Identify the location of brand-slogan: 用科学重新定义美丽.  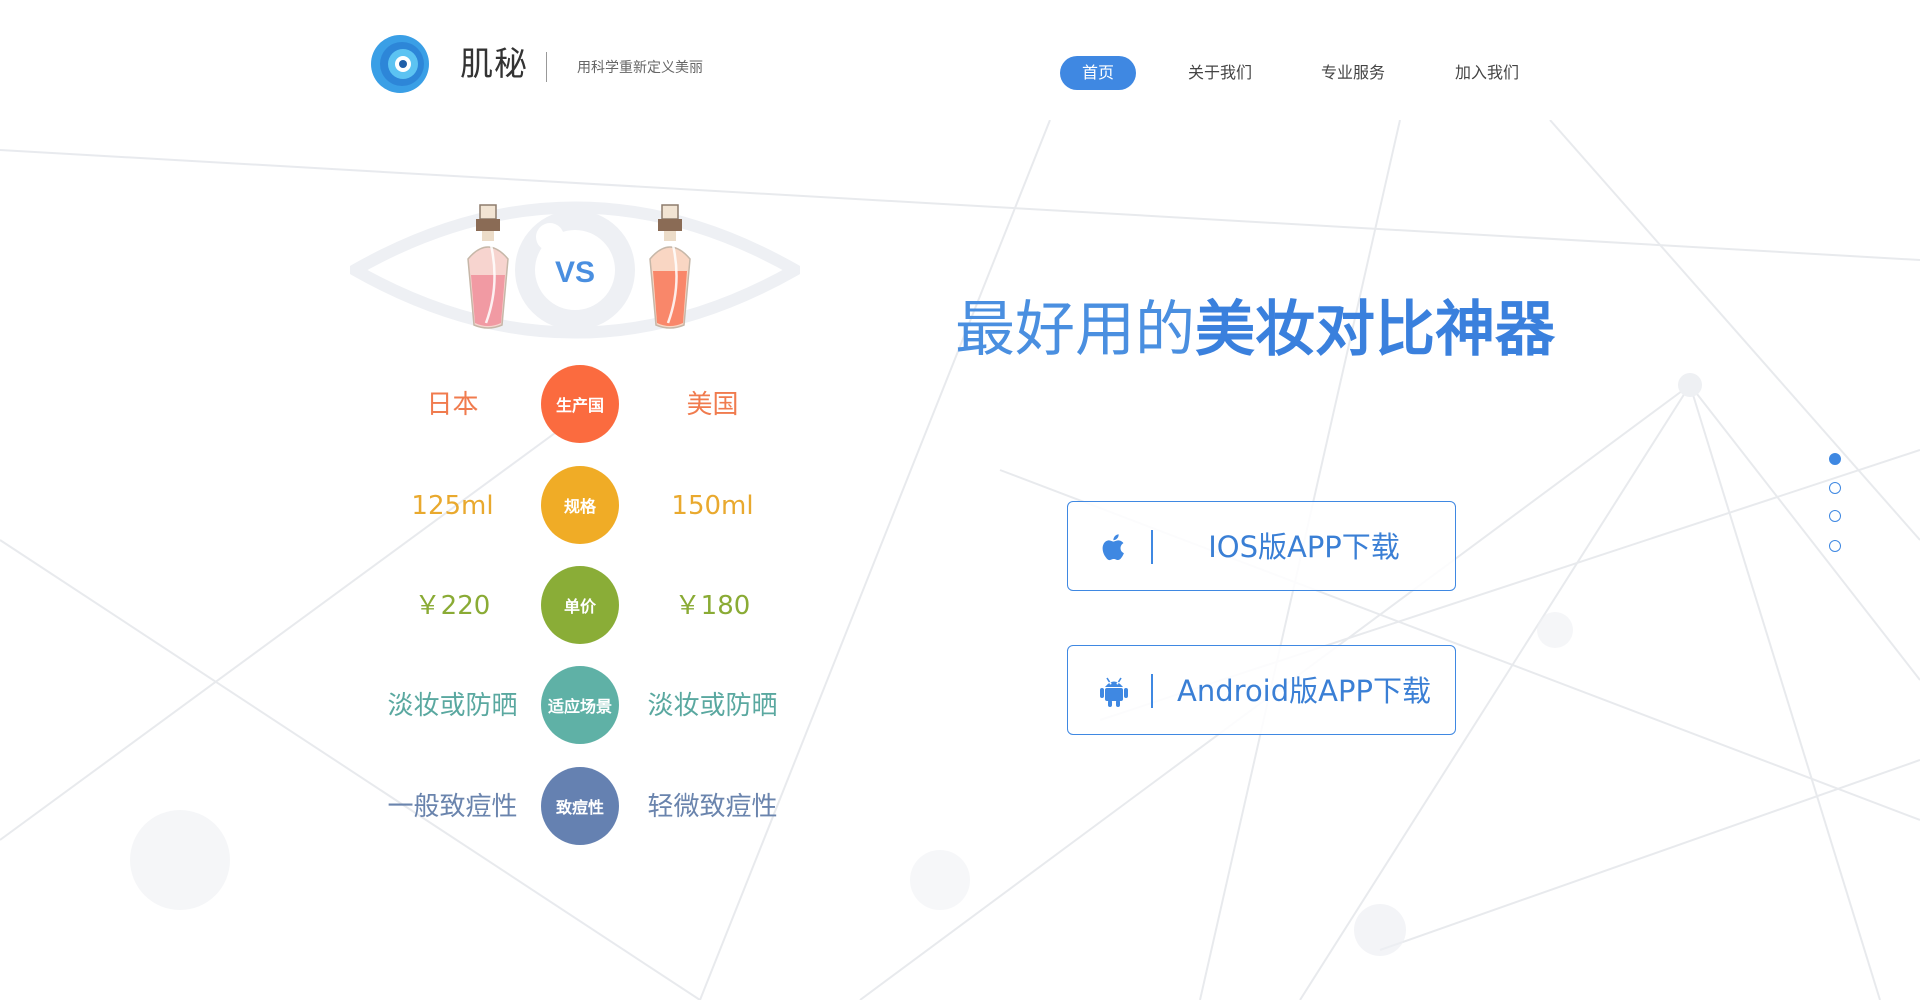
(640, 68).